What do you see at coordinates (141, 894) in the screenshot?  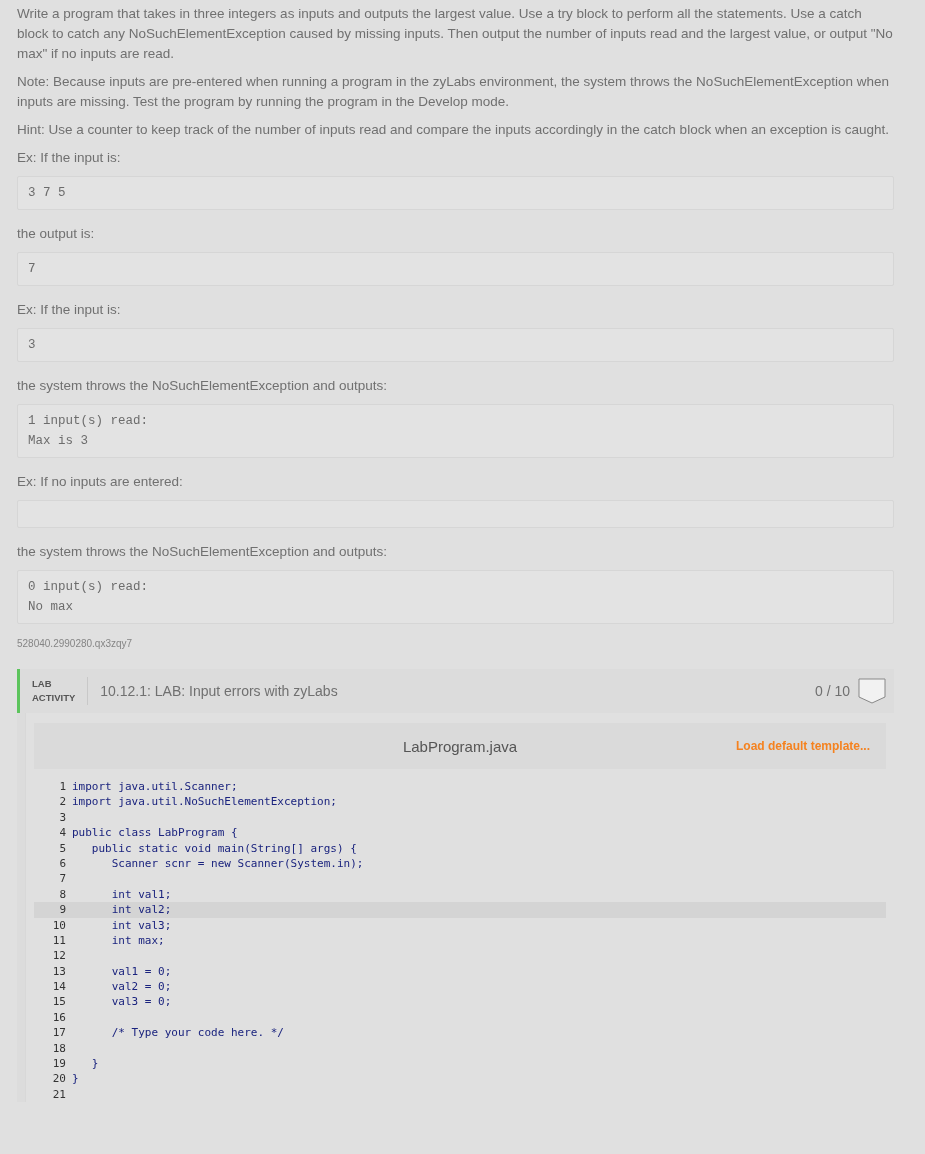 I see `code-line: int val1;` at bounding box center [141, 894].